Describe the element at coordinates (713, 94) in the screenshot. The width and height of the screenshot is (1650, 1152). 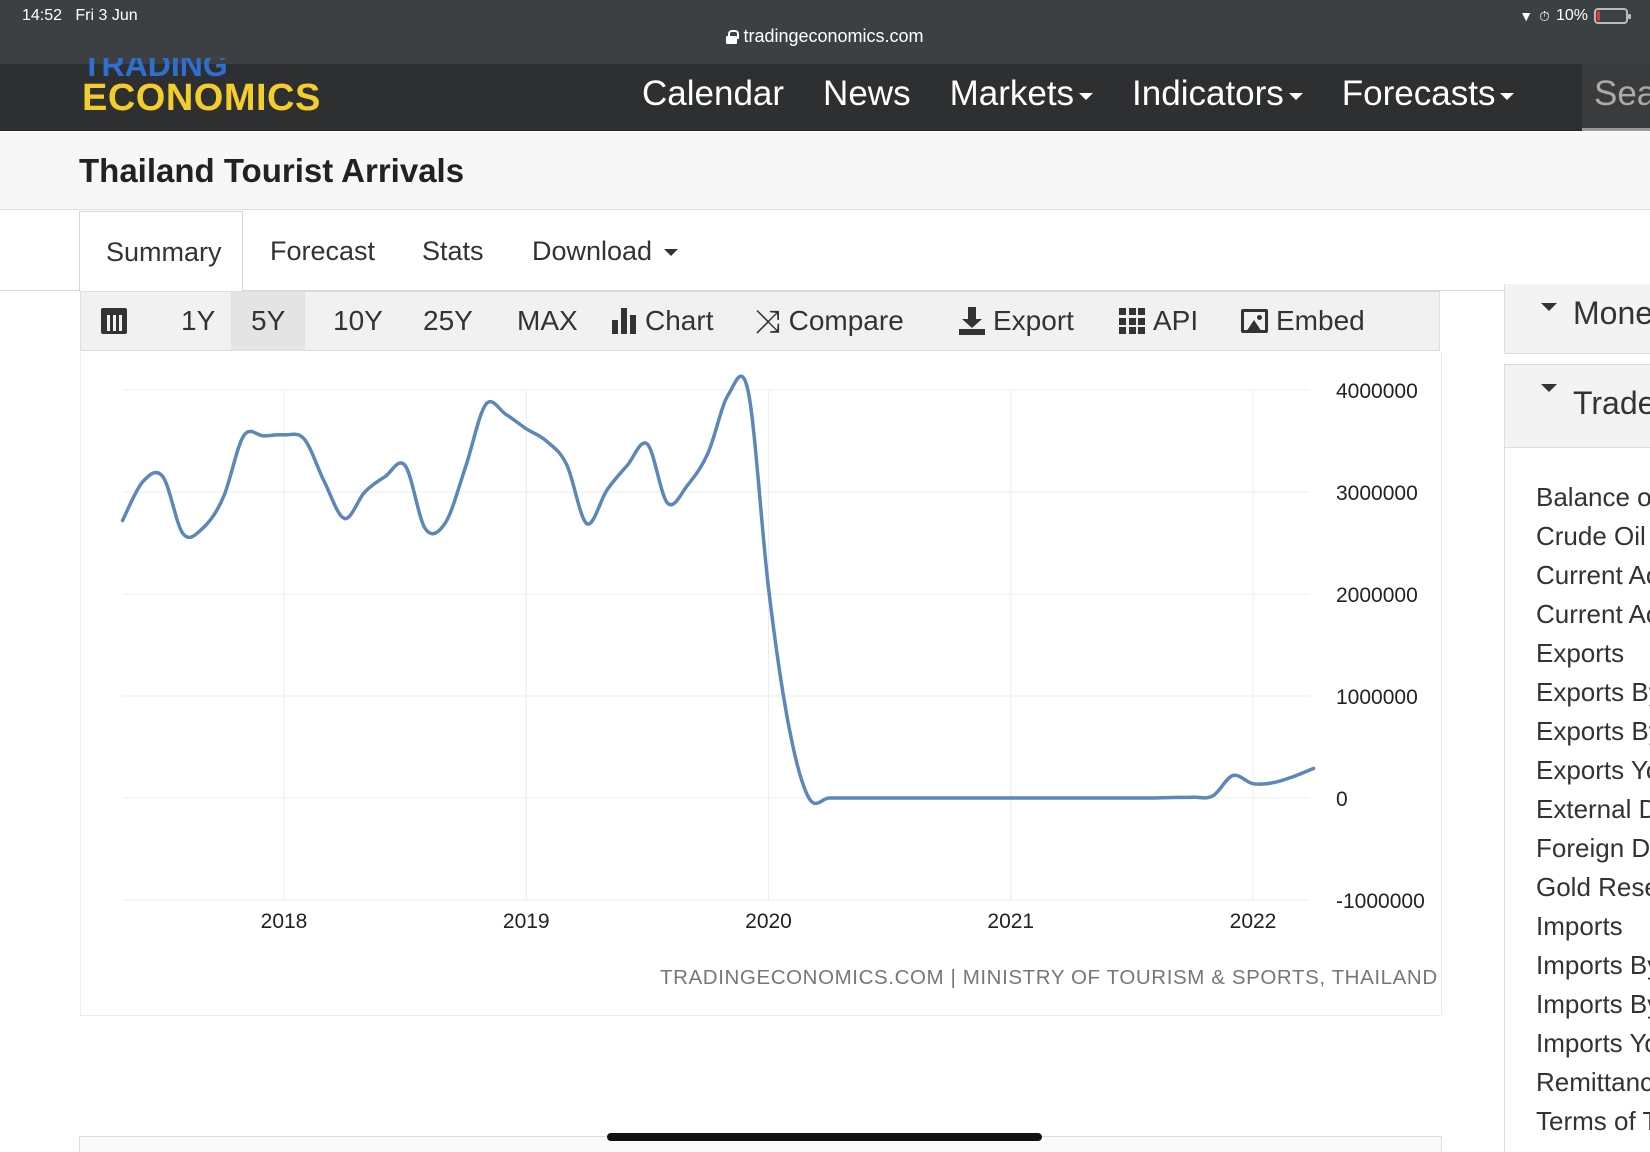
I see `nav-item-calendar: Calendar` at that location.